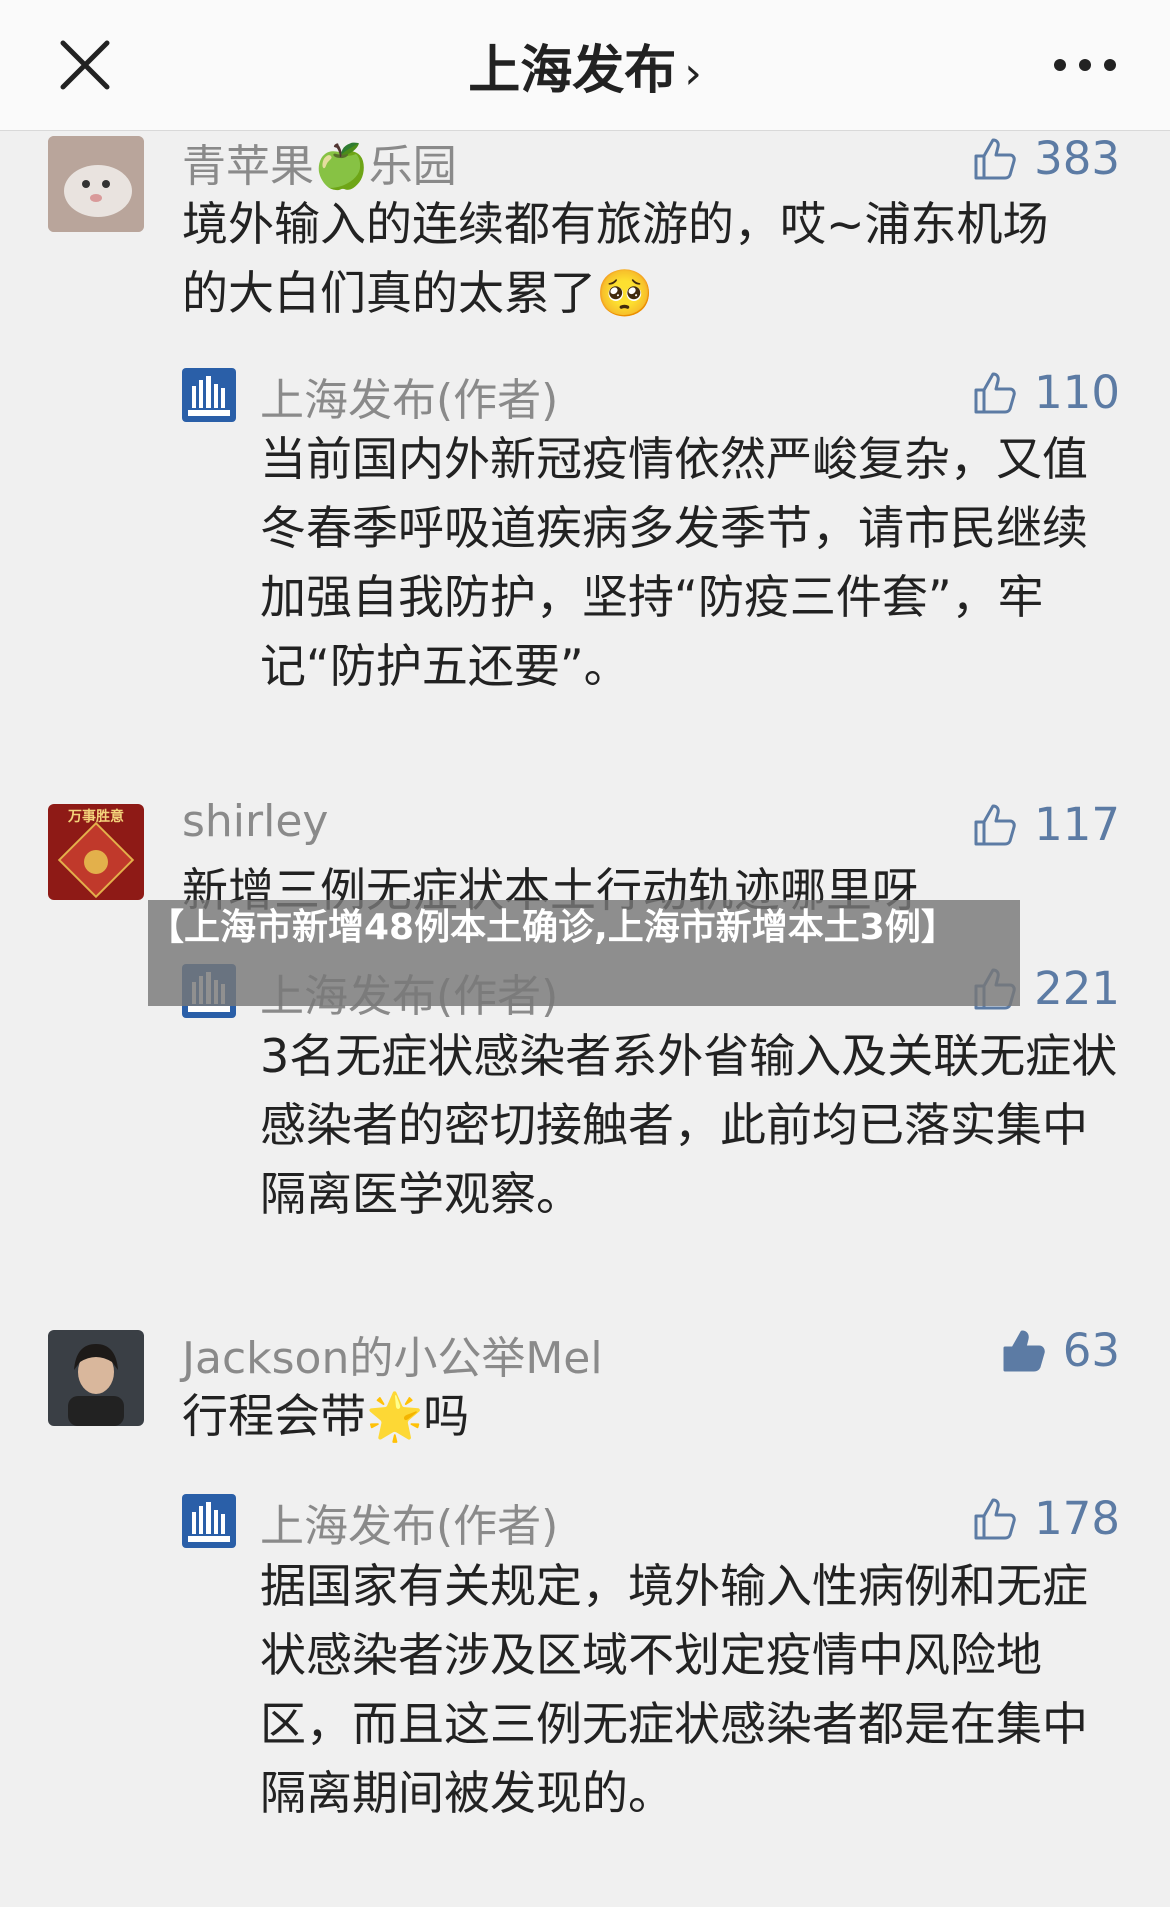 This screenshot has width=1170, height=1907. I want to click on like-count: 221, so click(1077, 988).